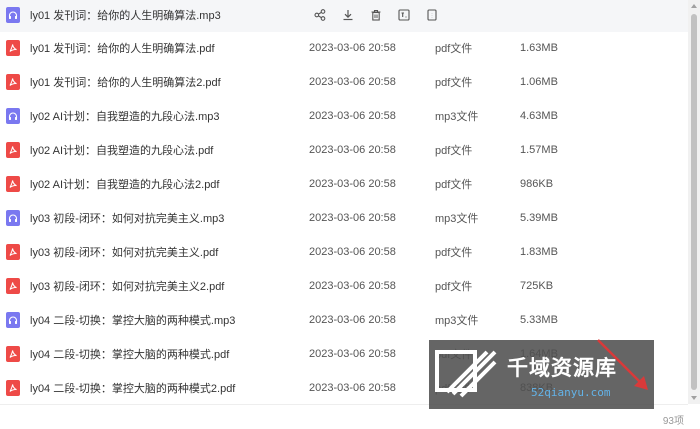 This screenshot has width=700, height=429. What do you see at coordinates (537, 184) in the screenshot?
I see `file-size: 986KB` at bounding box center [537, 184].